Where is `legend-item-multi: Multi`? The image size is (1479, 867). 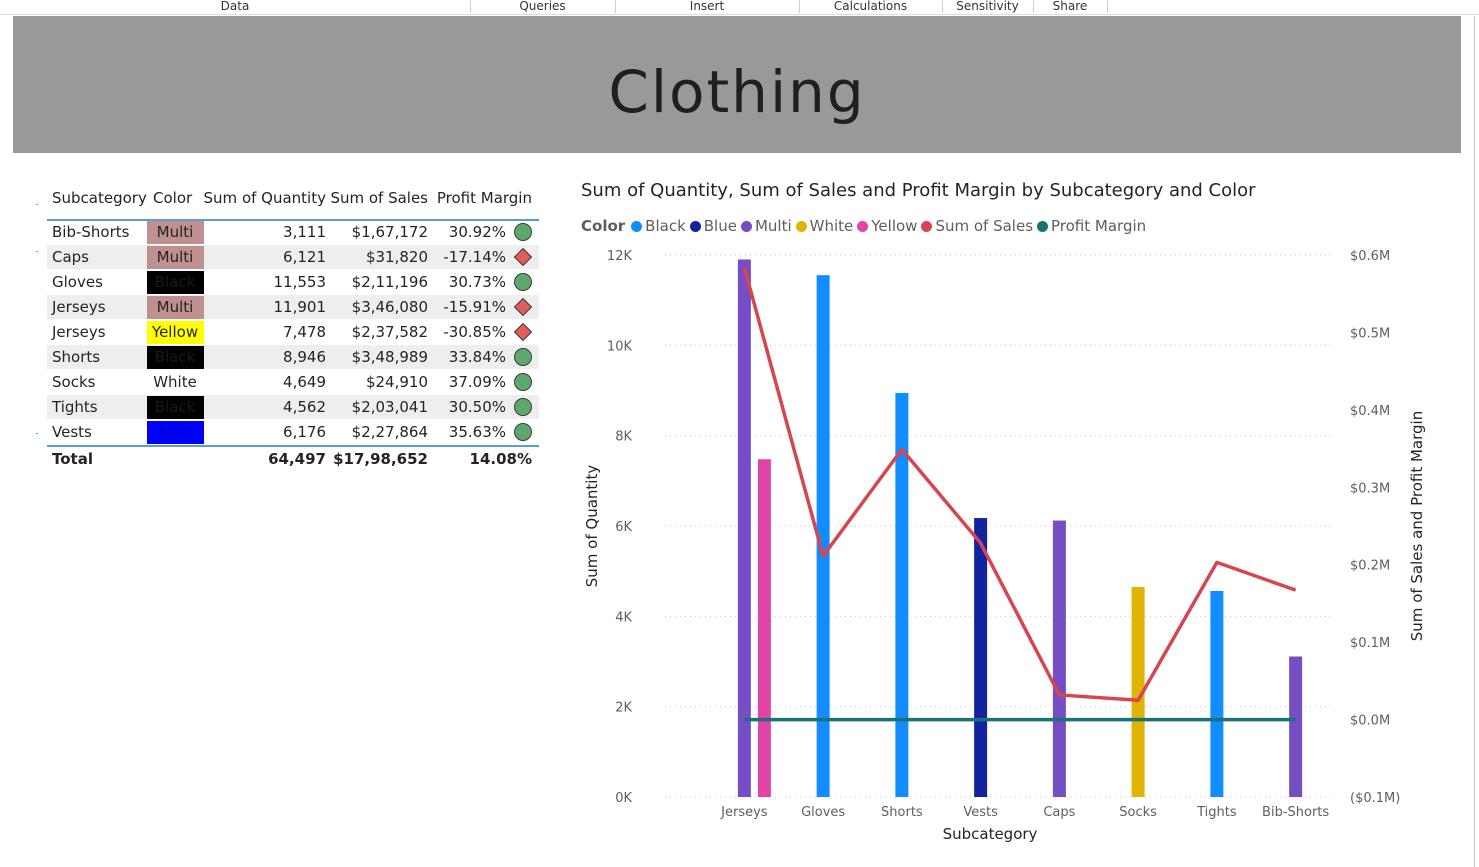
legend-item-multi: Multi is located at coordinates (766, 226).